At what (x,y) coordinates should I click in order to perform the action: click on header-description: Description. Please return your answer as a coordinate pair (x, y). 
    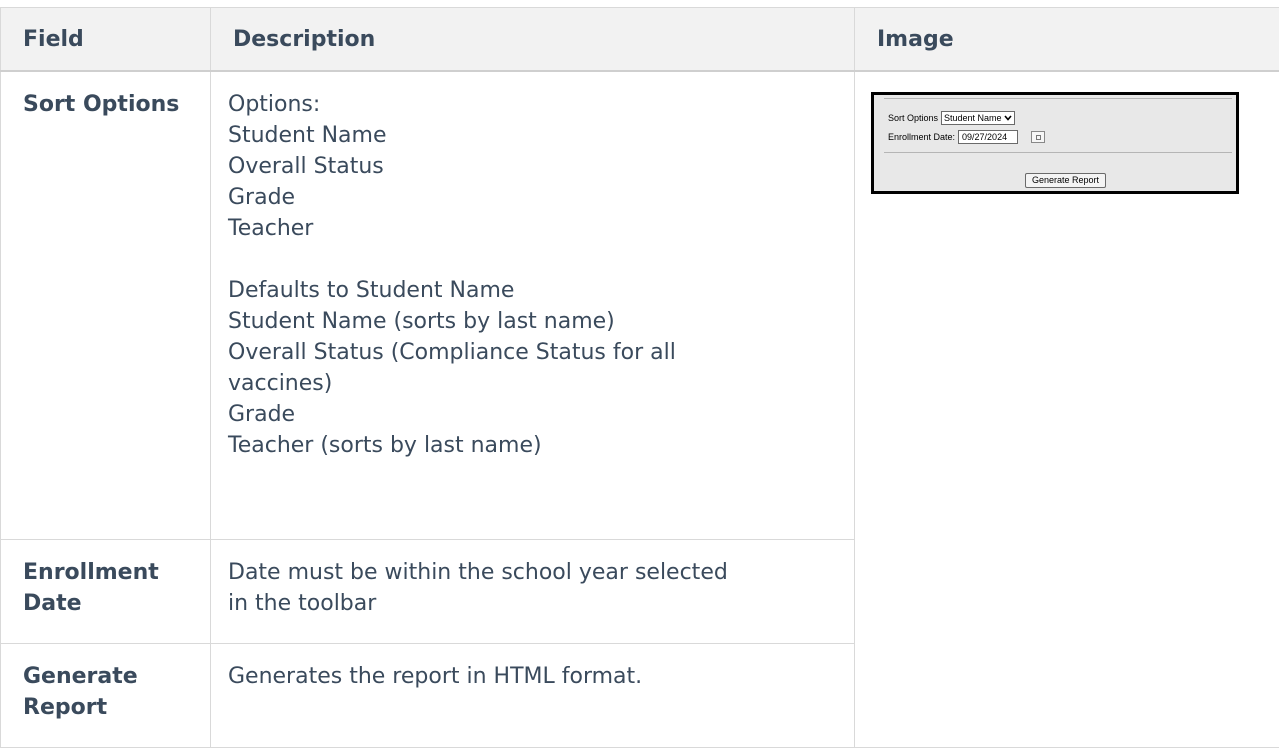
    Looking at the image, I should click on (532, 39).